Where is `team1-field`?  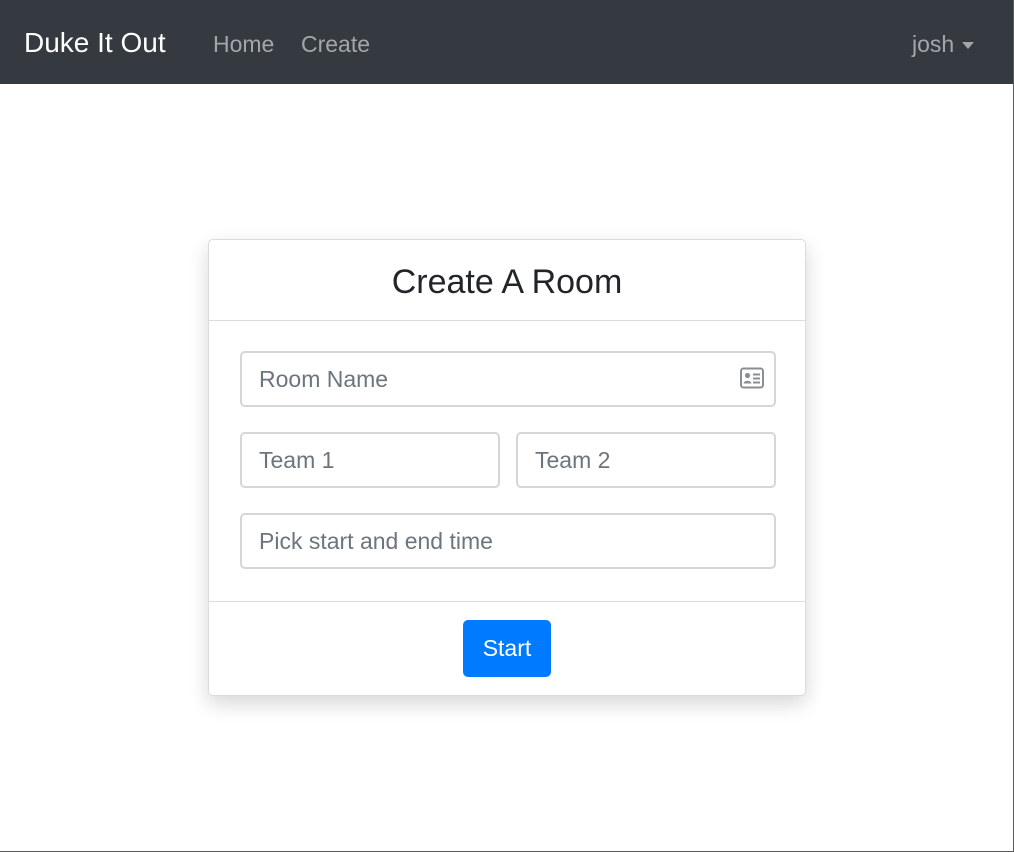
team1-field is located at coordinates (370, 460).